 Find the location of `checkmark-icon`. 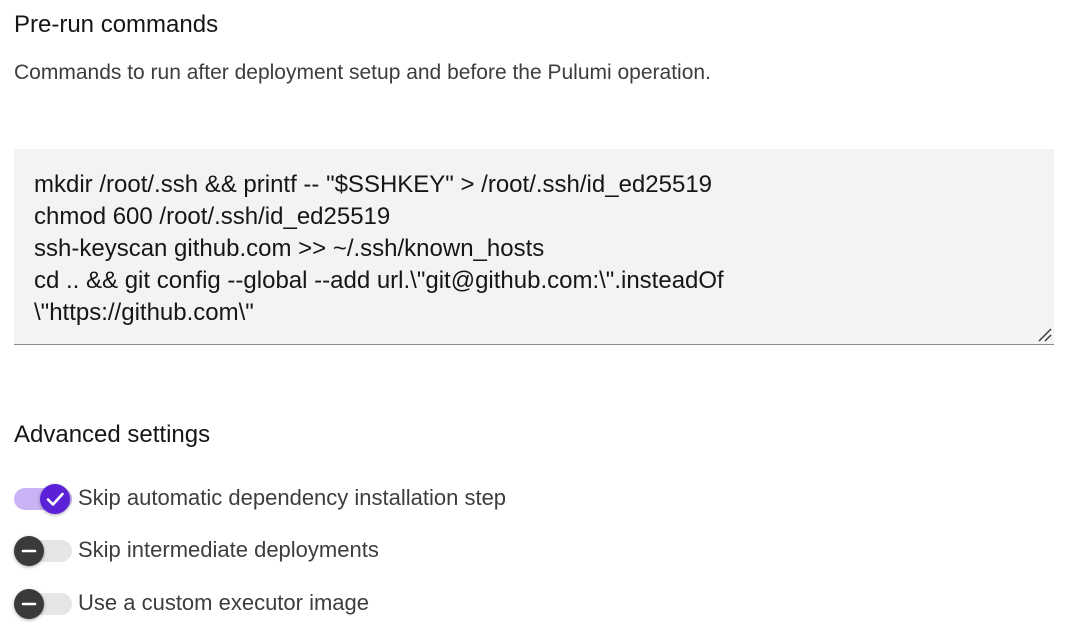

checkmark-icon is located at coordinates (55, 499).